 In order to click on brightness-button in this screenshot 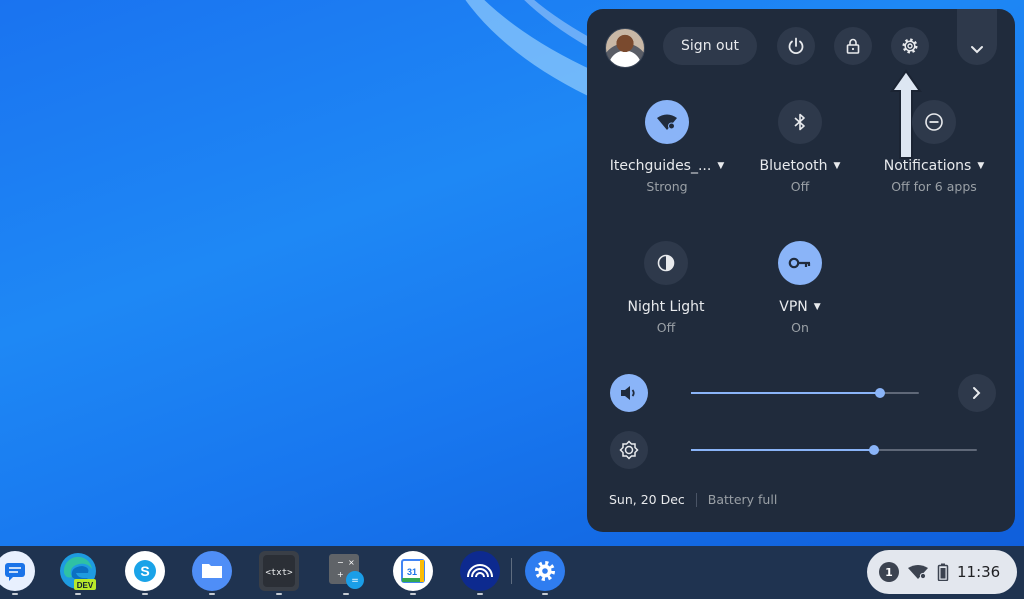, I will do `click(629, 450)`.